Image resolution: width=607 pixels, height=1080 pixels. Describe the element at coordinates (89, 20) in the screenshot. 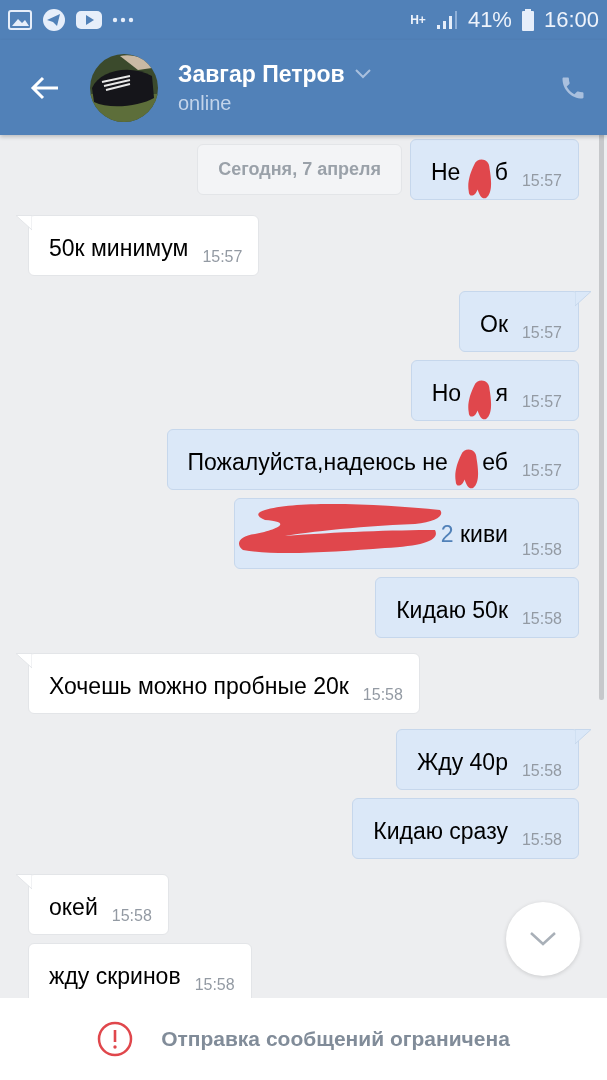

I see `play-icon` at that location.